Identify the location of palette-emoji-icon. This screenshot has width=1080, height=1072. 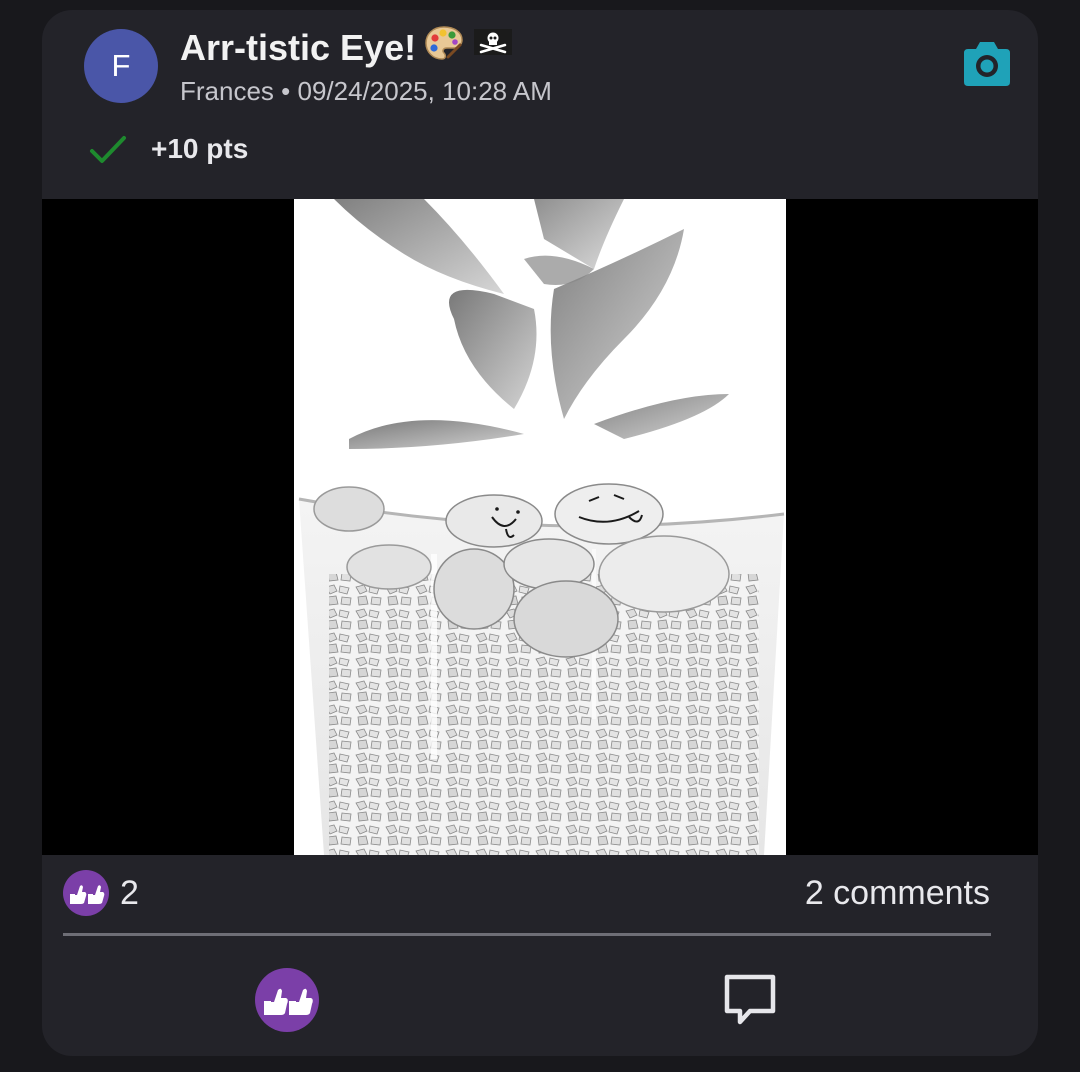
(444, 47).